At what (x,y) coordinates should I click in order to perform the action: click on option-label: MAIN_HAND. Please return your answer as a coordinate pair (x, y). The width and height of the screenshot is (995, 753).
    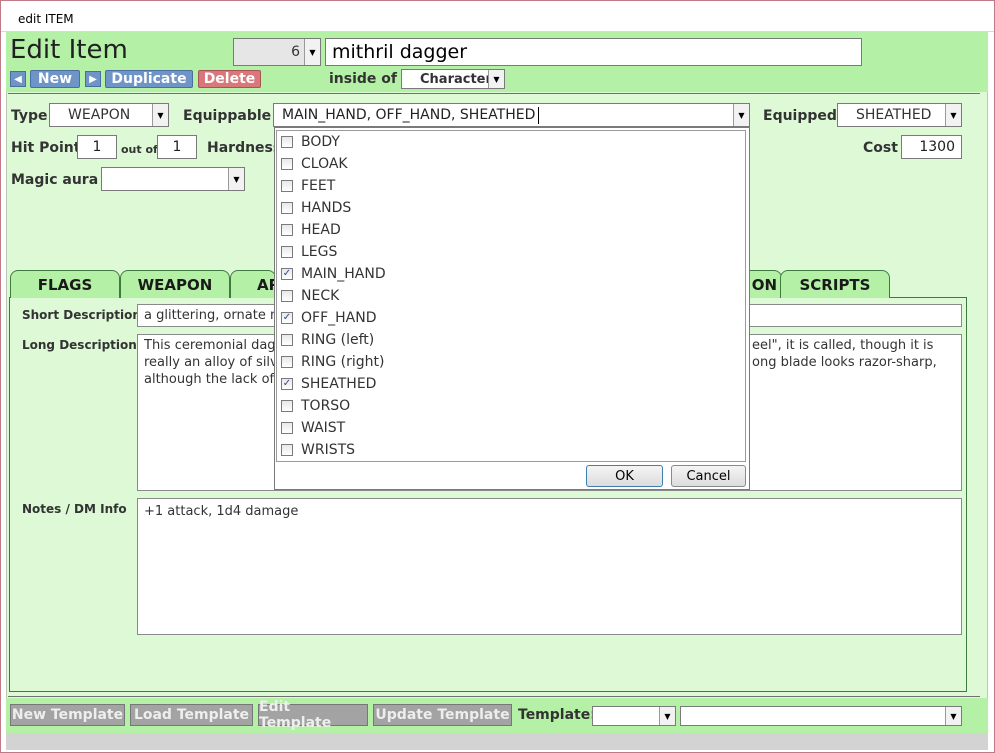
    Looking at the image, I should click on (343, 274).